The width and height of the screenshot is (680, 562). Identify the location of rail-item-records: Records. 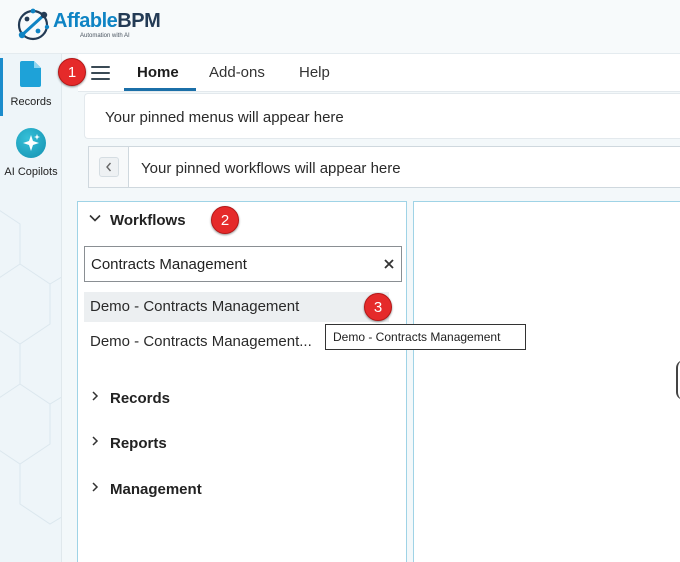
(30, 87).